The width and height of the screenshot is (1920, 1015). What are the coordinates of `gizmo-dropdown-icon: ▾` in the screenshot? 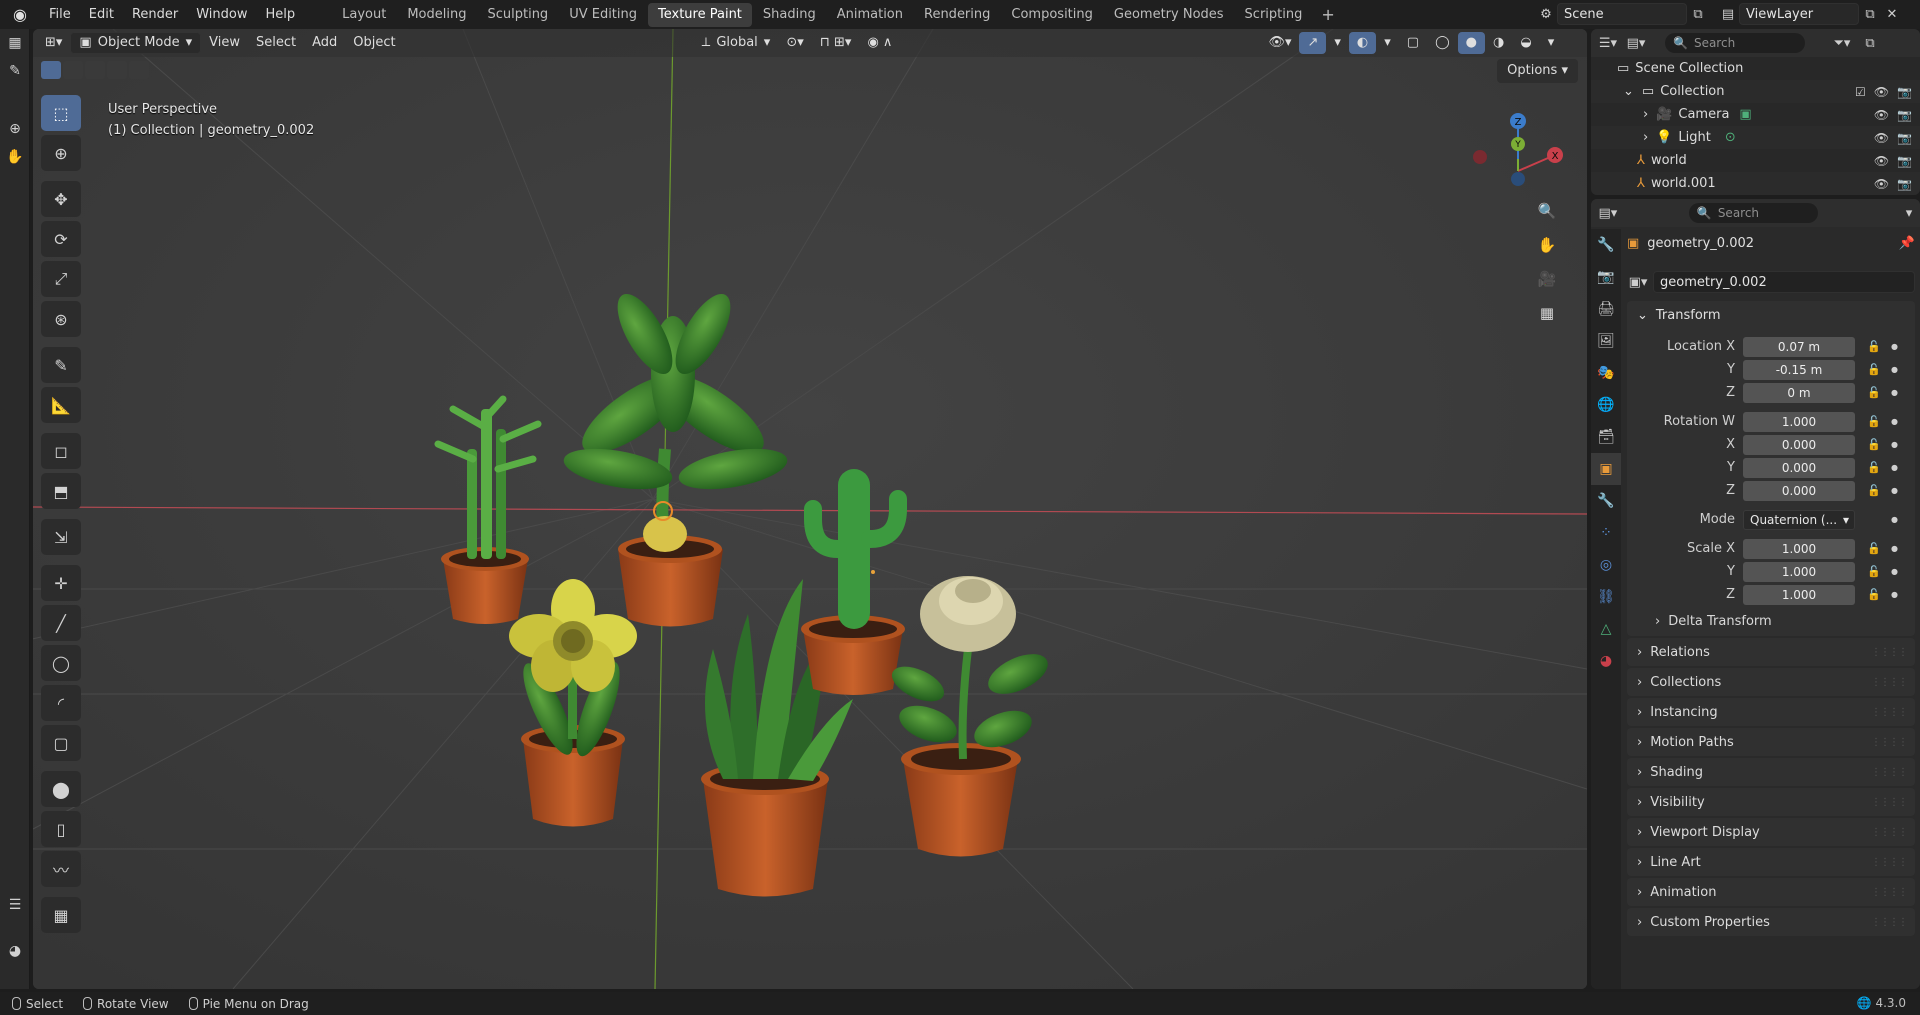 It's located at (1337, 43).